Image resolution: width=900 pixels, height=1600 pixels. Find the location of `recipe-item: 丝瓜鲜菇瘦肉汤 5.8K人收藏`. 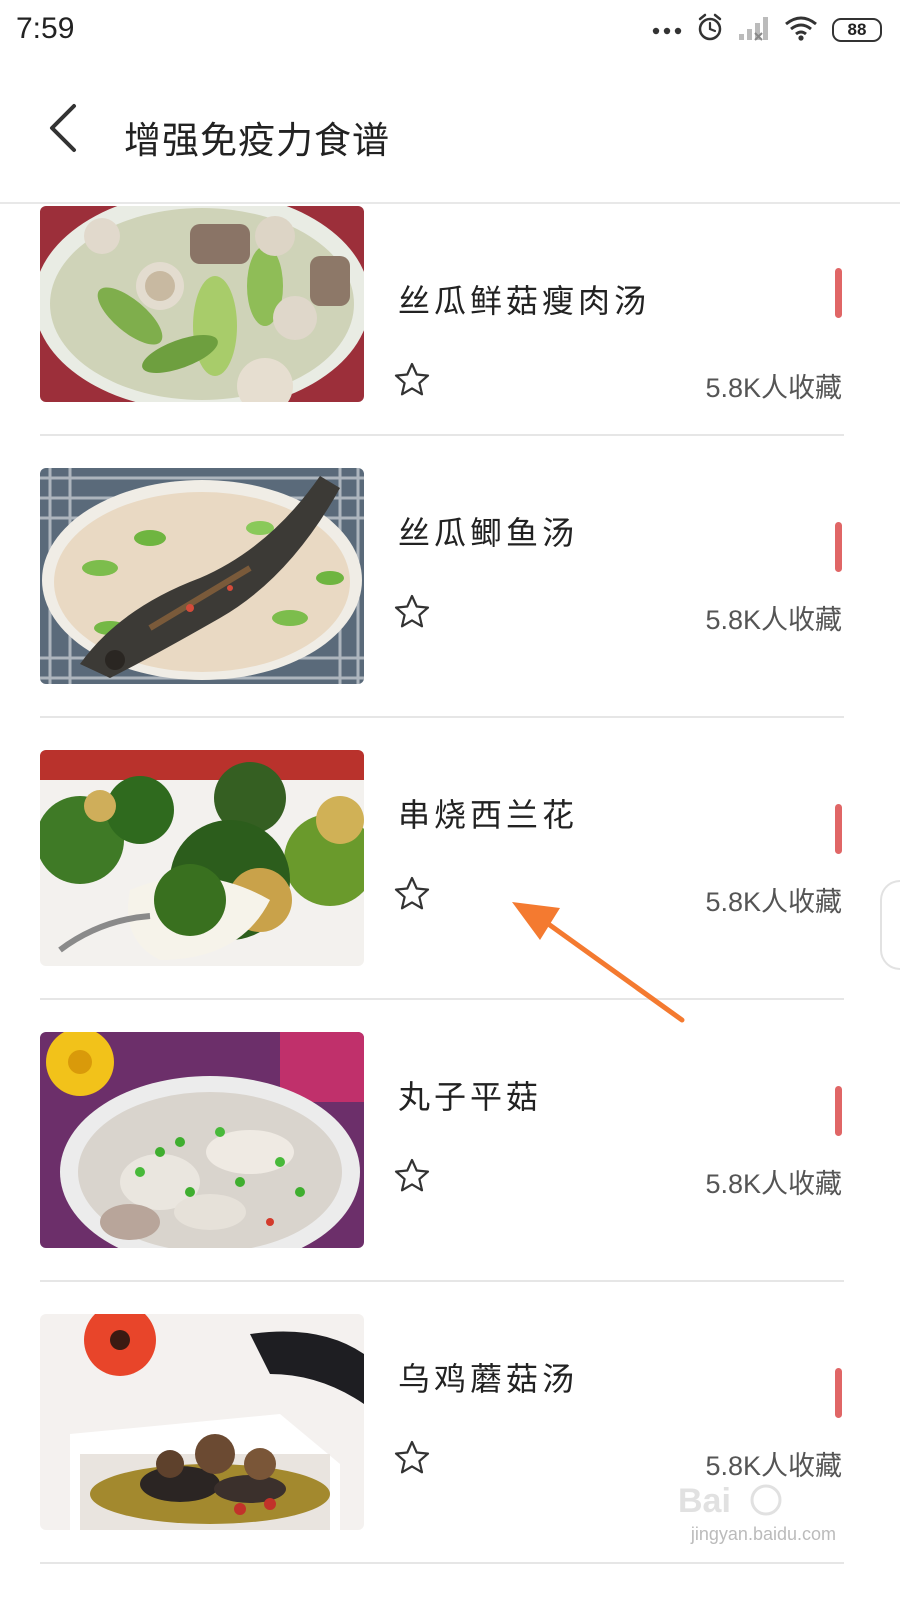

recipe-item: 丝瓜鲜菇瘦肉汤 5.8K人收藏 is located at coordinates (450, 320).